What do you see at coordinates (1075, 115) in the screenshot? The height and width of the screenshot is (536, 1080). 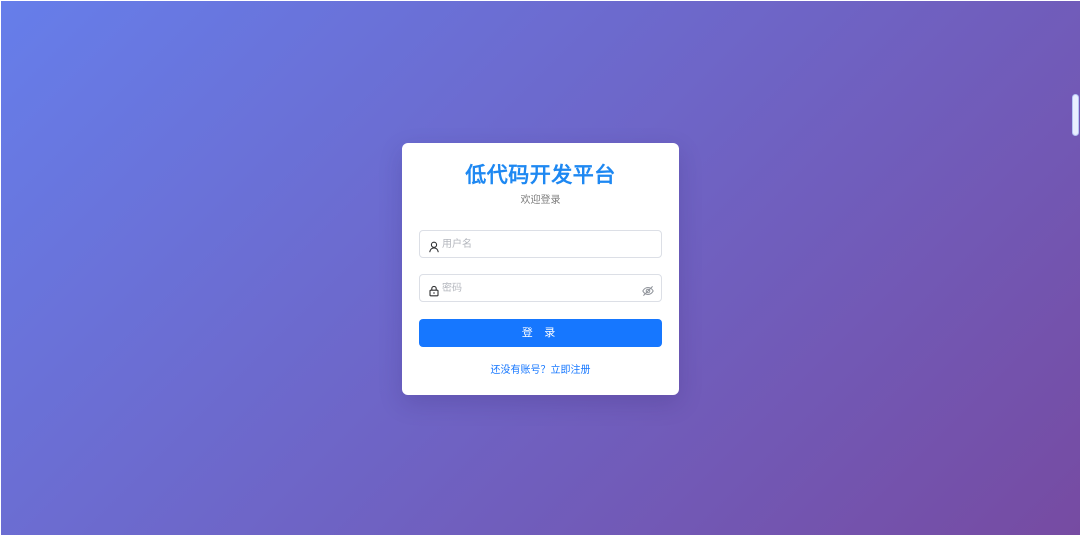 I see `scrollbar-handle` at bounding box center [1075, 115].